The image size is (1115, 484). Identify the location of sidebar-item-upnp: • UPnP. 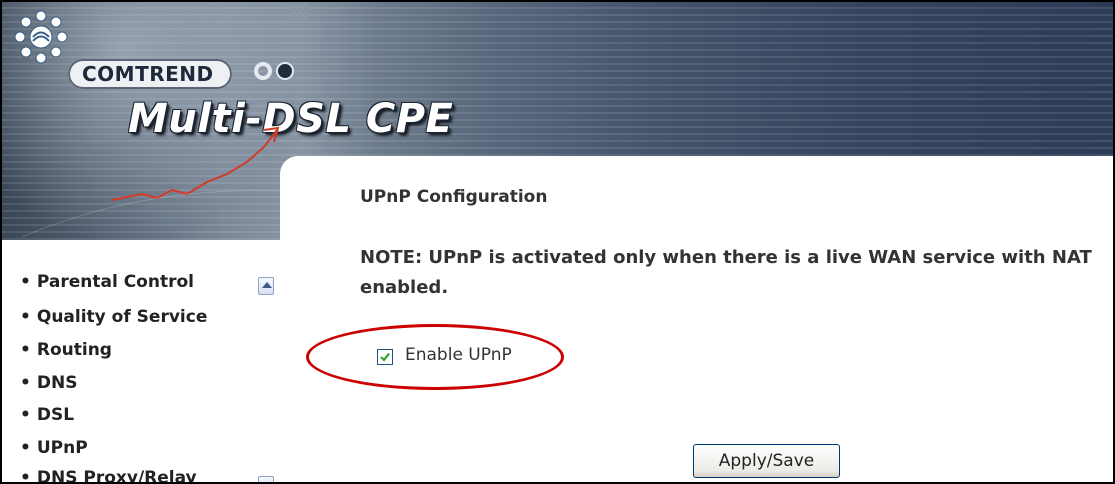
(54, 448).